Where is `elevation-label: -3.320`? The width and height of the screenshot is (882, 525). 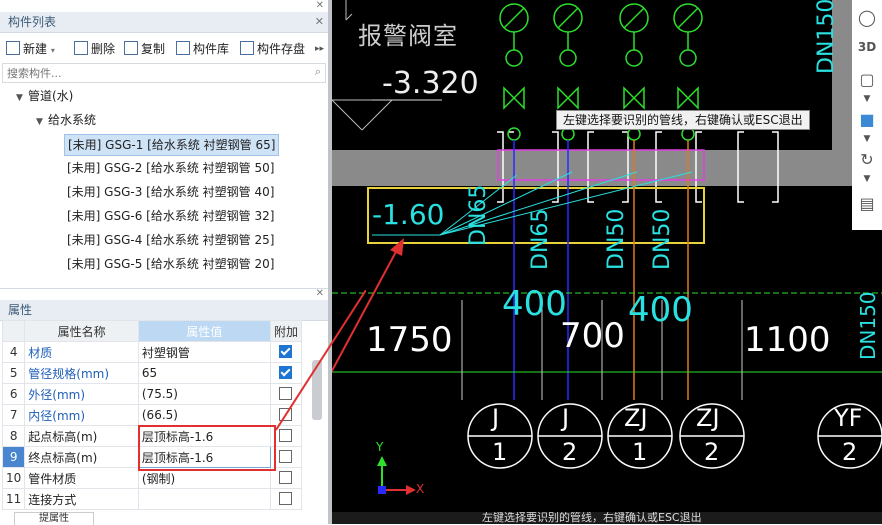
elevation-label: -3.320 is located at coordinates (430, 83).